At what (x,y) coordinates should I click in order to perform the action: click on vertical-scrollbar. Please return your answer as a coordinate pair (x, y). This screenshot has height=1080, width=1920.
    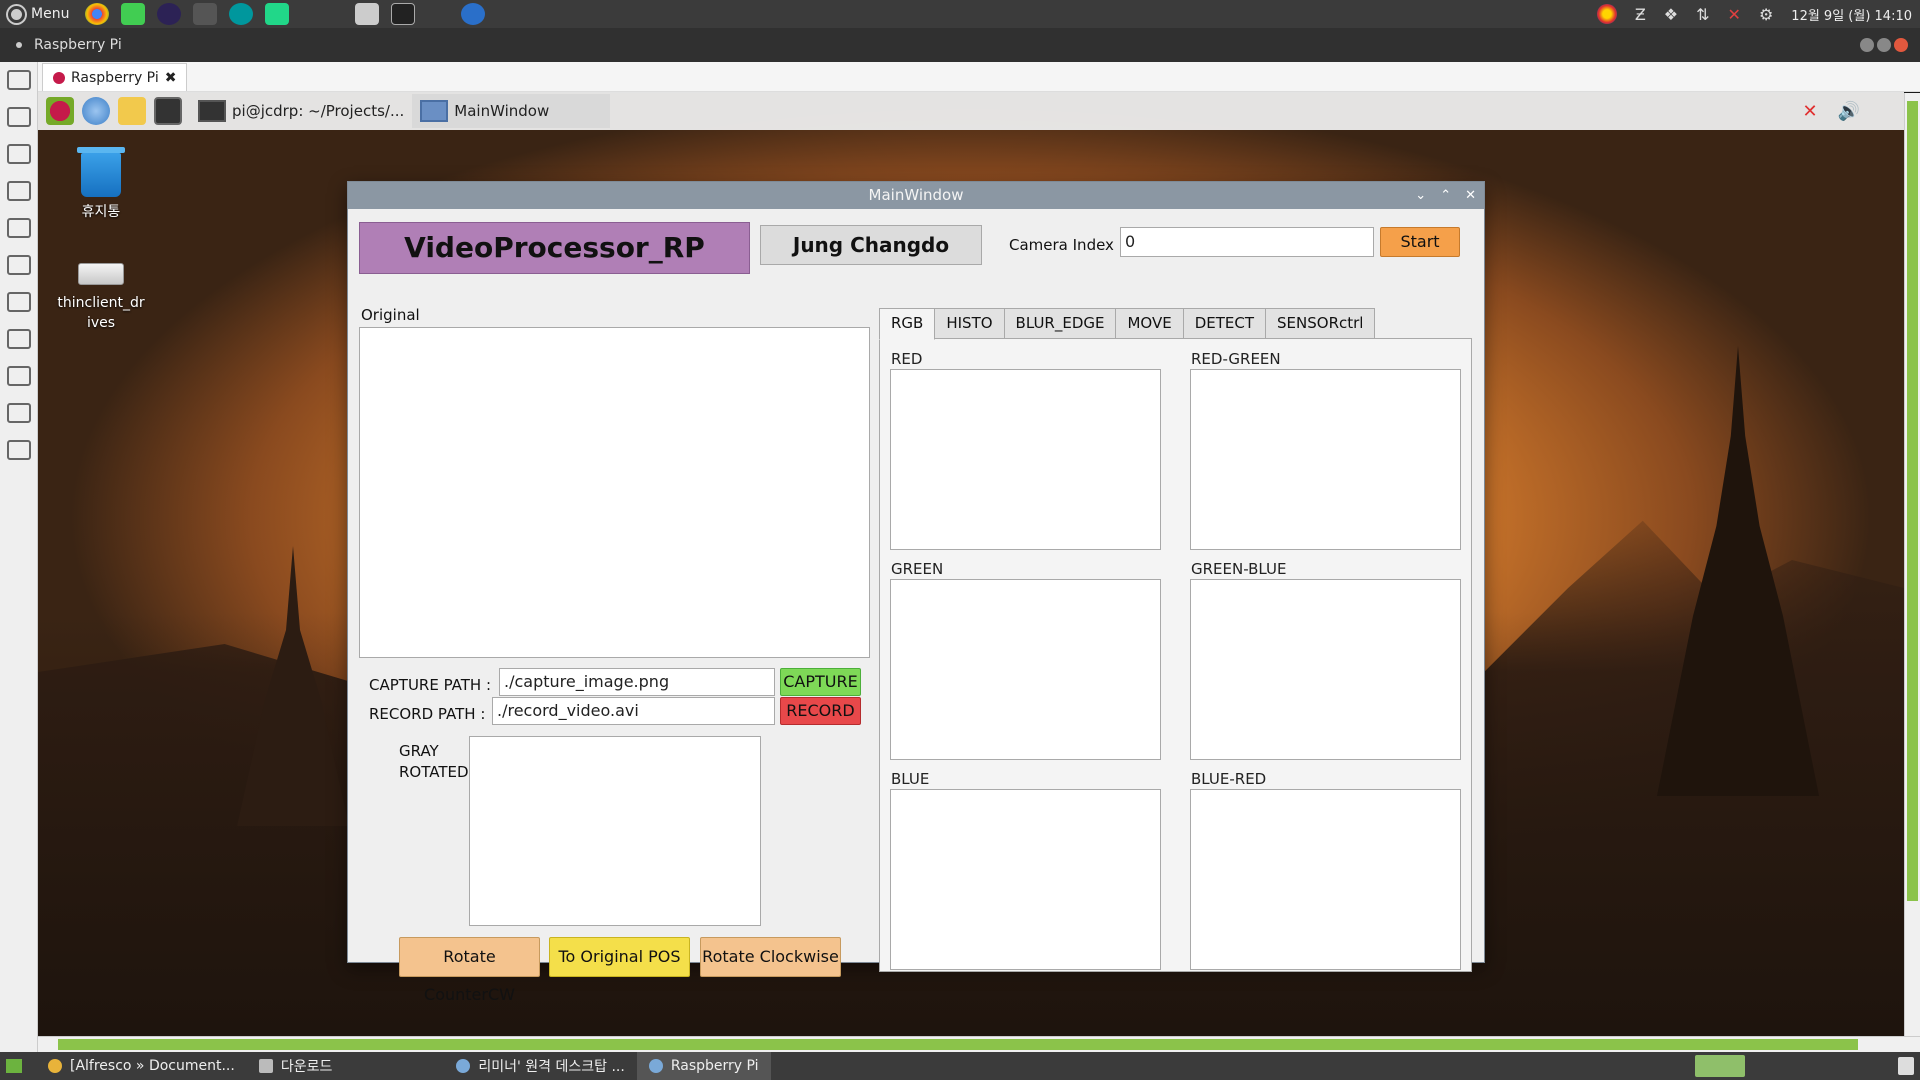
    Looking at the image, I should click on (1912, 564).